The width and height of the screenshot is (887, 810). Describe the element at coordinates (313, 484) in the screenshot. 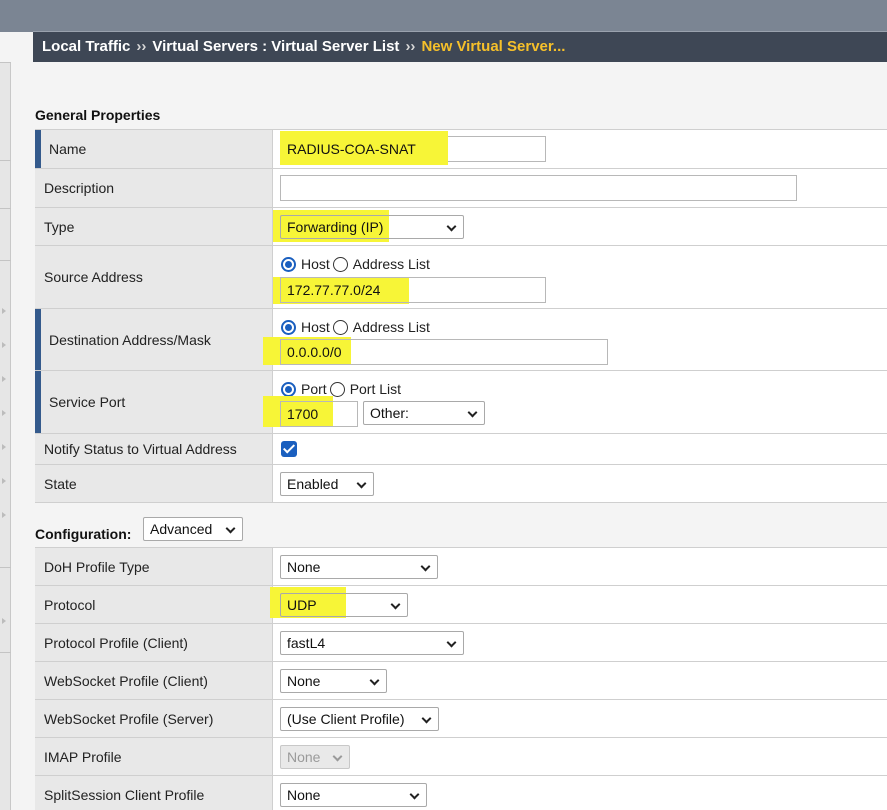

I see `state-select-value: Enabled` at that location.